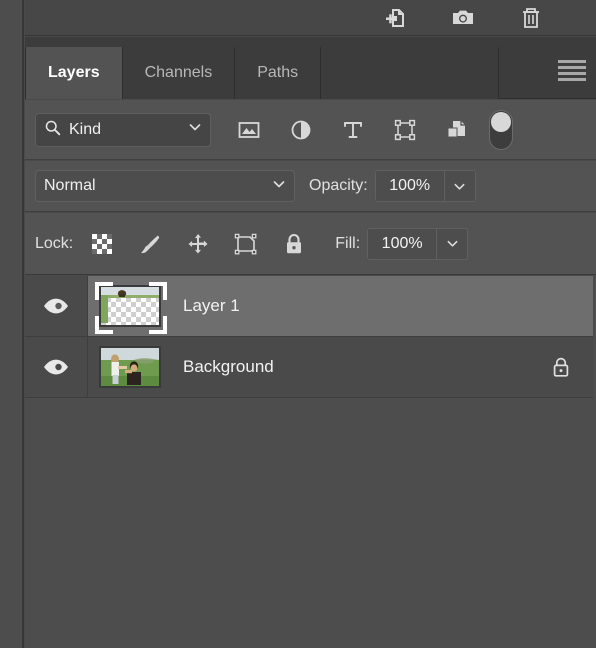 The height and width of the screenshot is (648, 596). Describe the element at coordinates (249, 130) in the screenshot. I see `pixel-layer-filter-icon` at that location.